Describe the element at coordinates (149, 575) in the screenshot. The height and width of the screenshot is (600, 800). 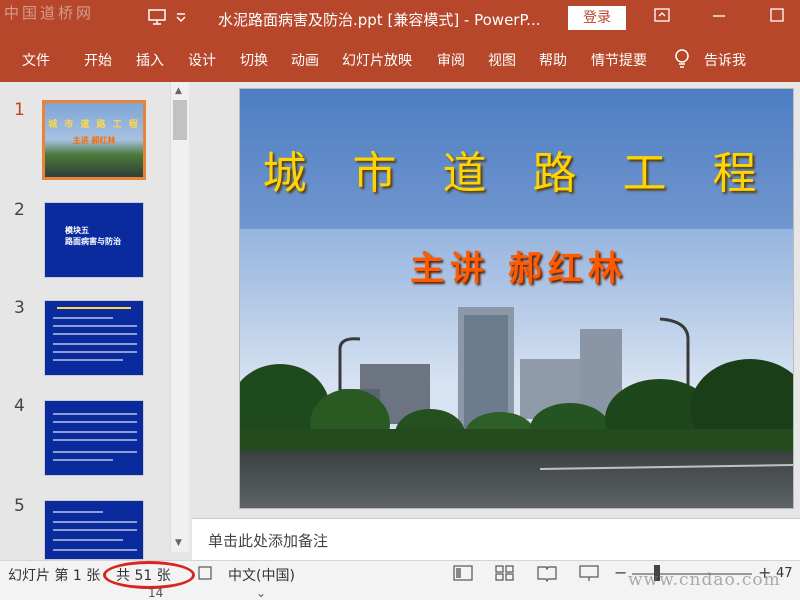
I see `annotation-circle` at that location.